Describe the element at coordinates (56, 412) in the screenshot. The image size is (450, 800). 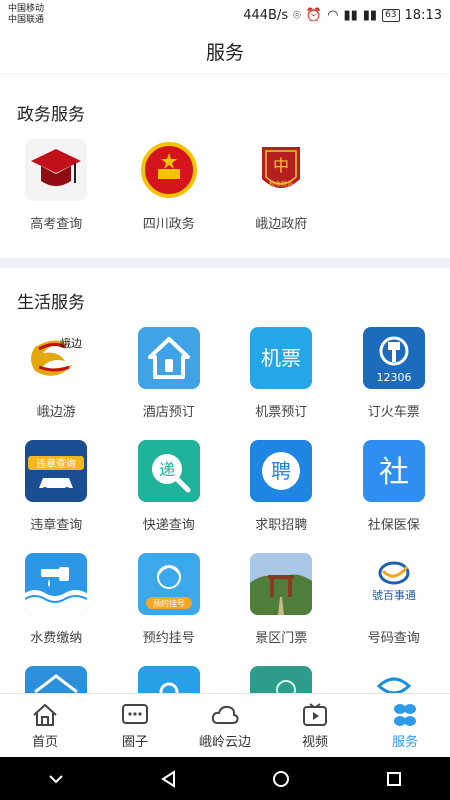
I see `tile-label: 峨边游` at that location.